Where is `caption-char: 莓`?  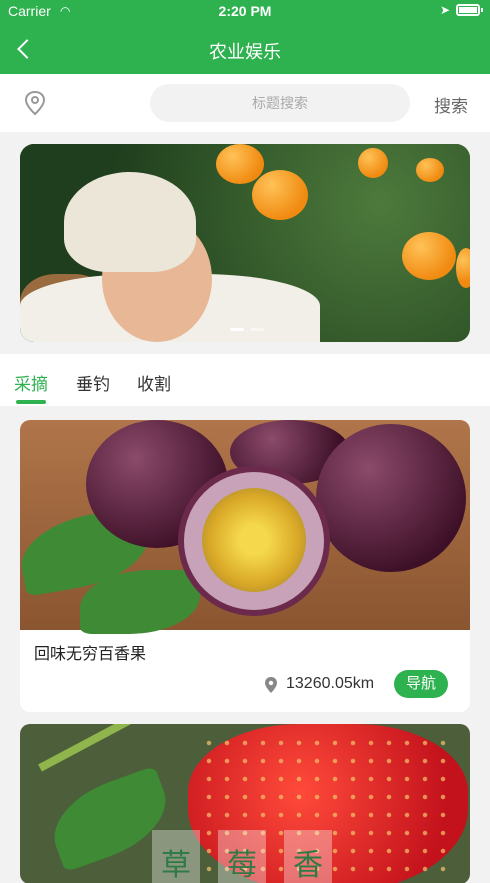
caption-char: 莓 is located at coordinates (242, 856).